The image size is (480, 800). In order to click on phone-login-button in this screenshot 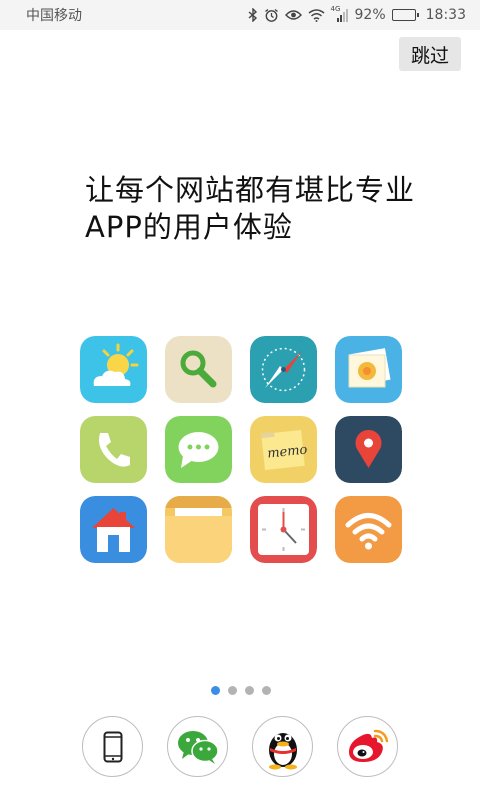, I will do `click(112, 746)`.